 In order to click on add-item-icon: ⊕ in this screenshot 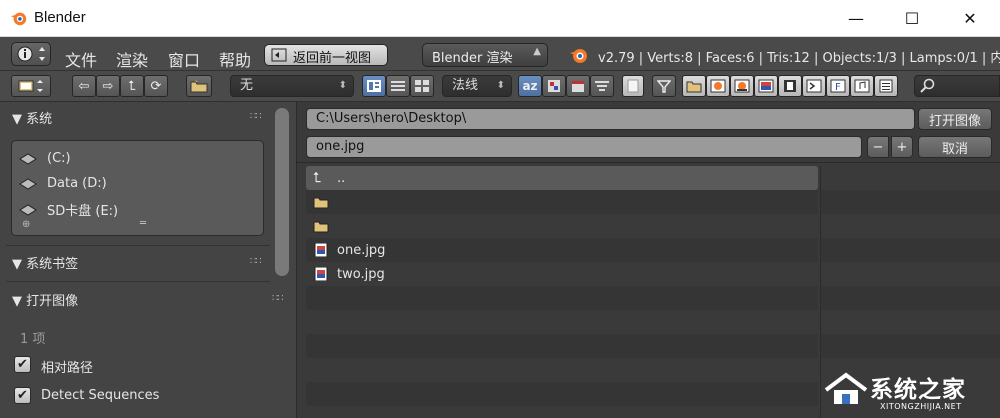, I will do `click(26, 224)`.